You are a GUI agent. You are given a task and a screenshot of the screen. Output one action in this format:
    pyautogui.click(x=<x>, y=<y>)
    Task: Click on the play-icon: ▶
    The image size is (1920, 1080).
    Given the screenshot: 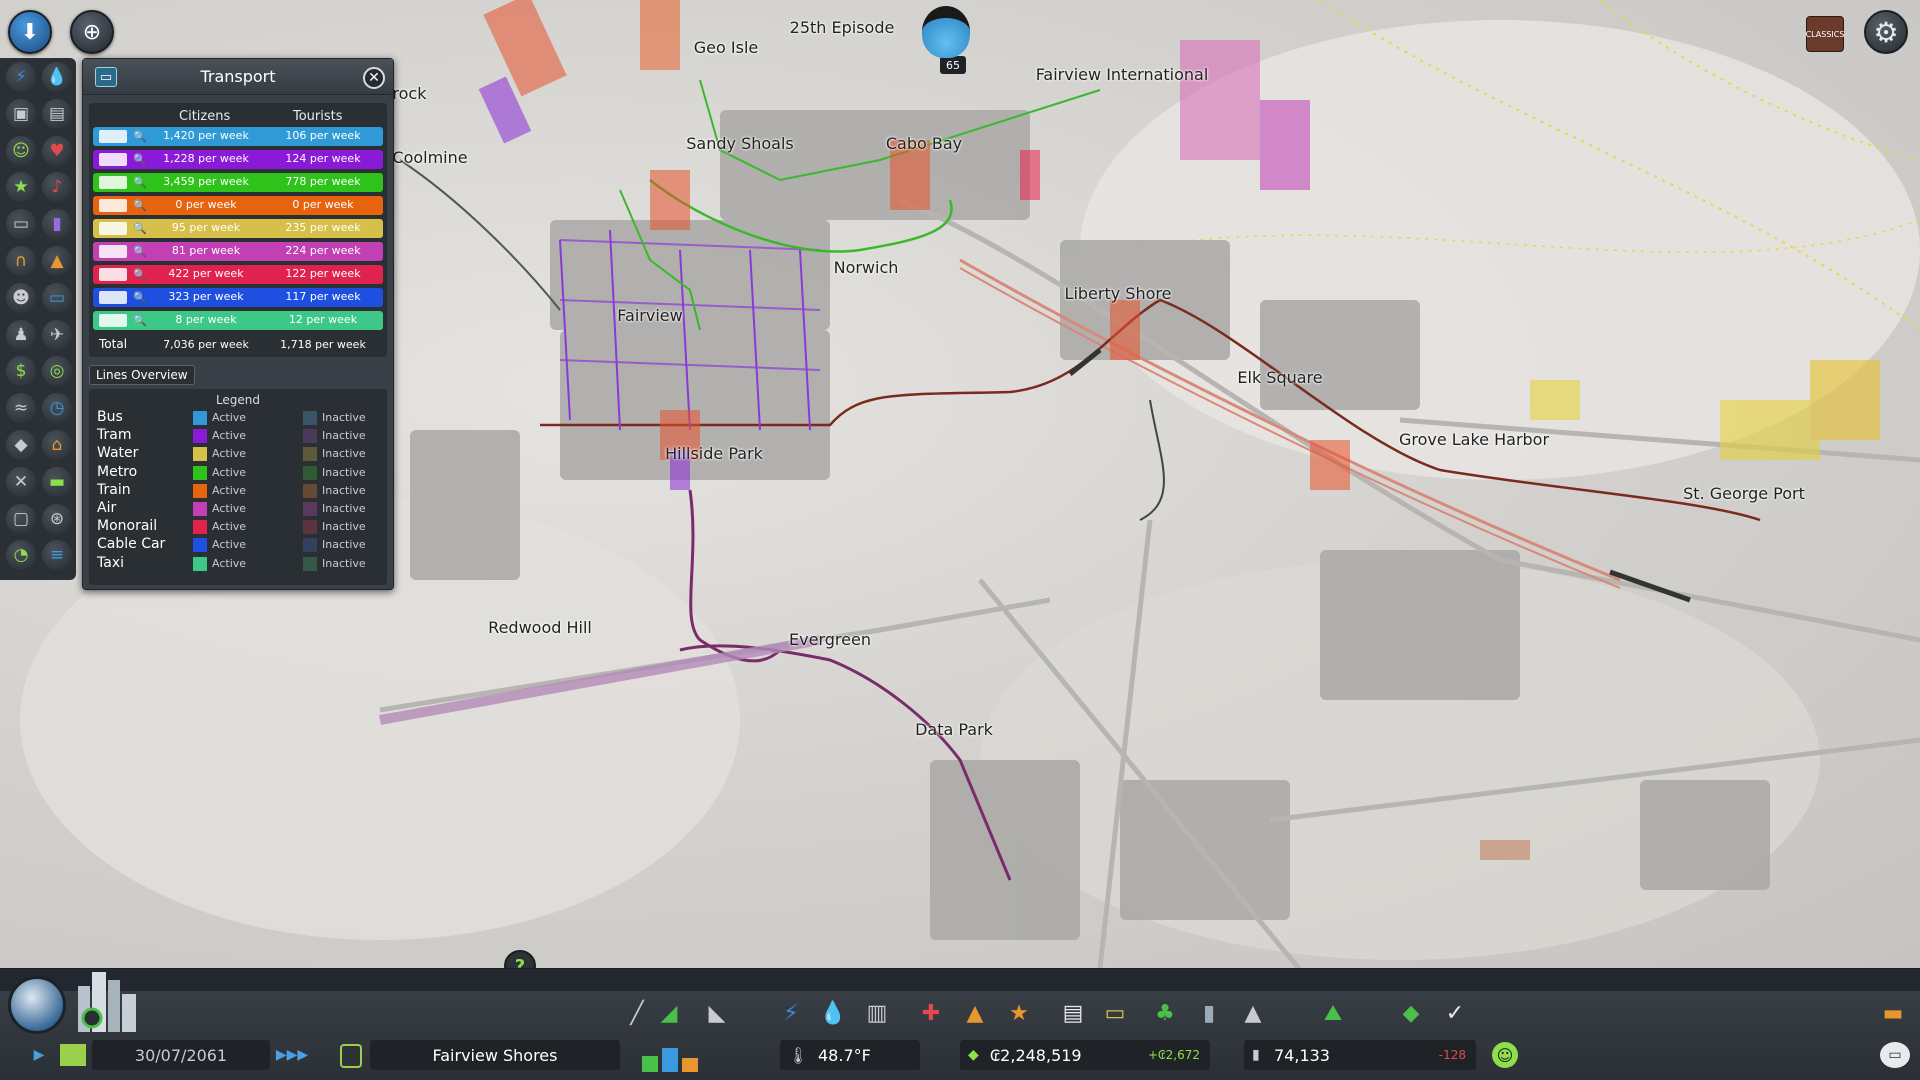 What is the action you would take?
    pyautogui.click(x=39, y=1055)
    